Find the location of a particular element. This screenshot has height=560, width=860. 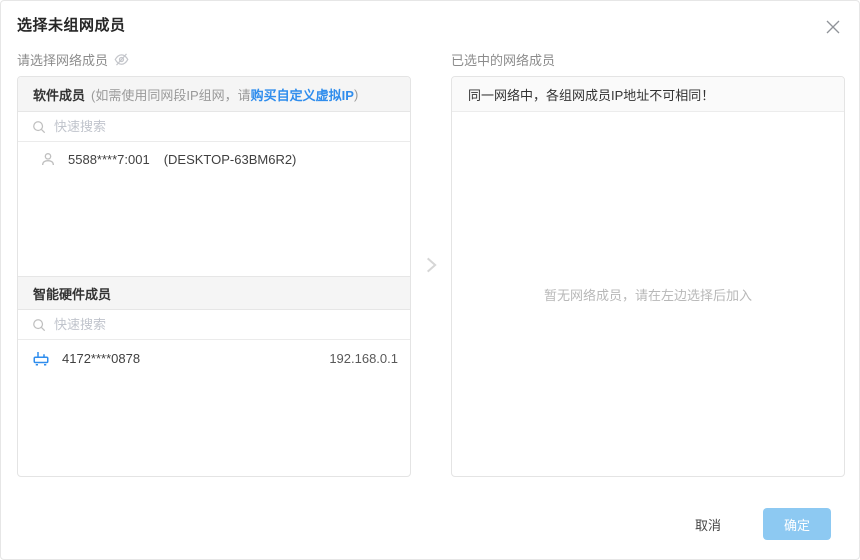

software-member-hostname: (DESKTOP-63BM6R2) is located at coordinates (230, 159).